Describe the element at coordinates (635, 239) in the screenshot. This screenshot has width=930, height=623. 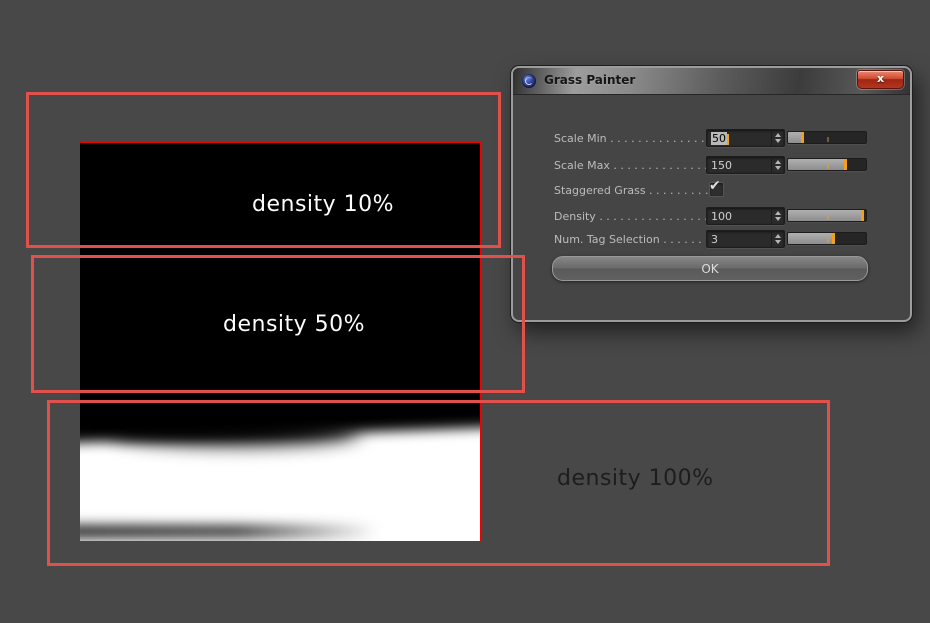
I see `num-tag-selection-label: Num. Tag Selection . . . . . . . .` at that location.